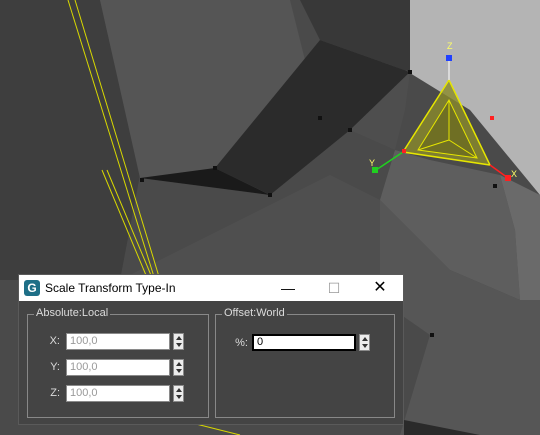  I want to click on y-label: Y:, so click(55, 367).